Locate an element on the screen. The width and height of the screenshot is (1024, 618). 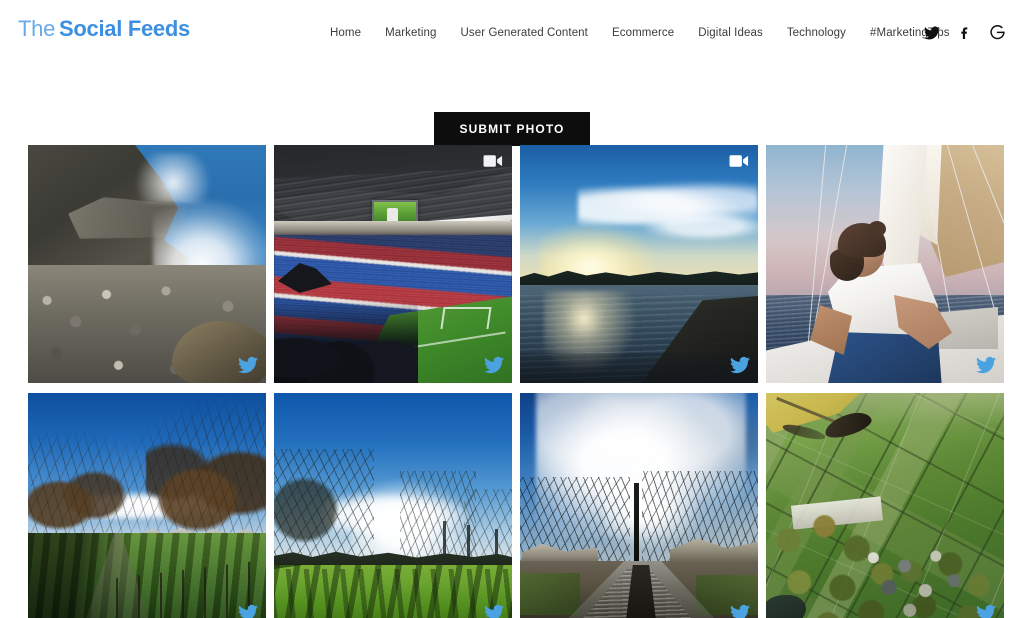
photo-sailing-man is located at coordinates (885, 264).